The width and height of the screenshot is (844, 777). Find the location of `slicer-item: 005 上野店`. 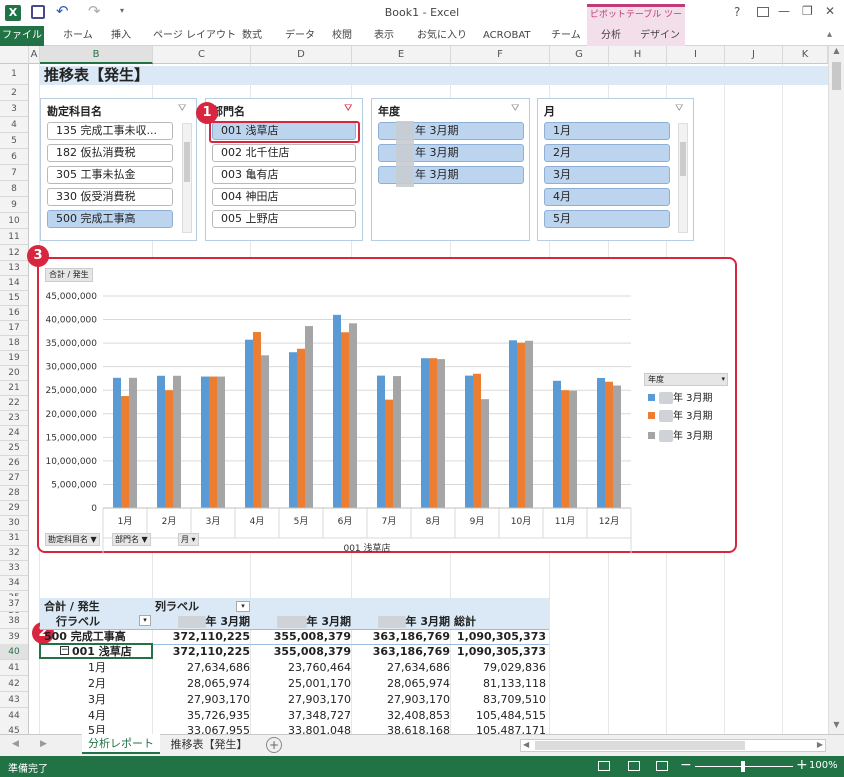

slicer-item: 005 上野店 is located at coordinates (284, 219).